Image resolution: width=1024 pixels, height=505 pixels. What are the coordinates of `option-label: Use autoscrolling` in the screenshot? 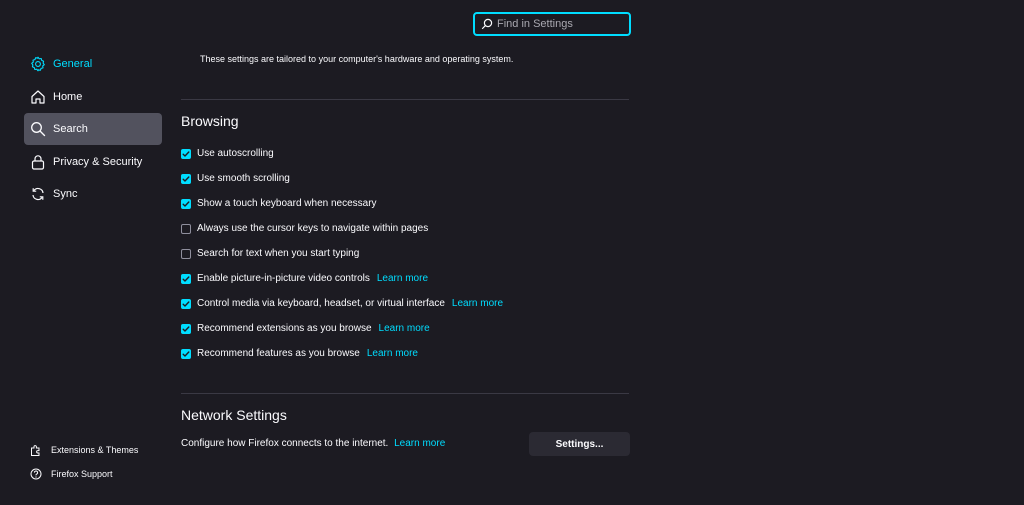 It's located at (235, 153).